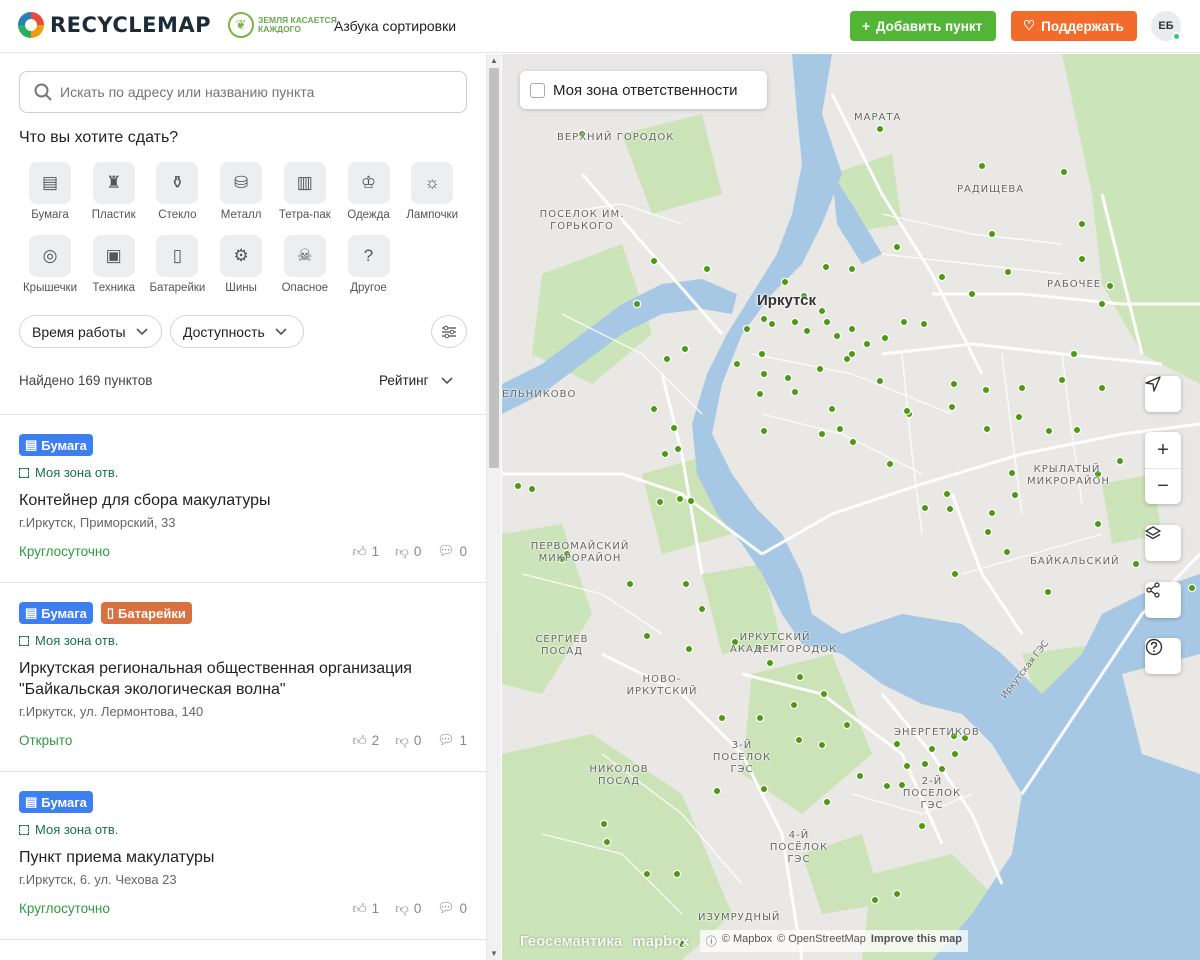 The height and width of the screenshot is (960, 1200). I want to click on improve-map-link: Improve this map, so click(916, 941).